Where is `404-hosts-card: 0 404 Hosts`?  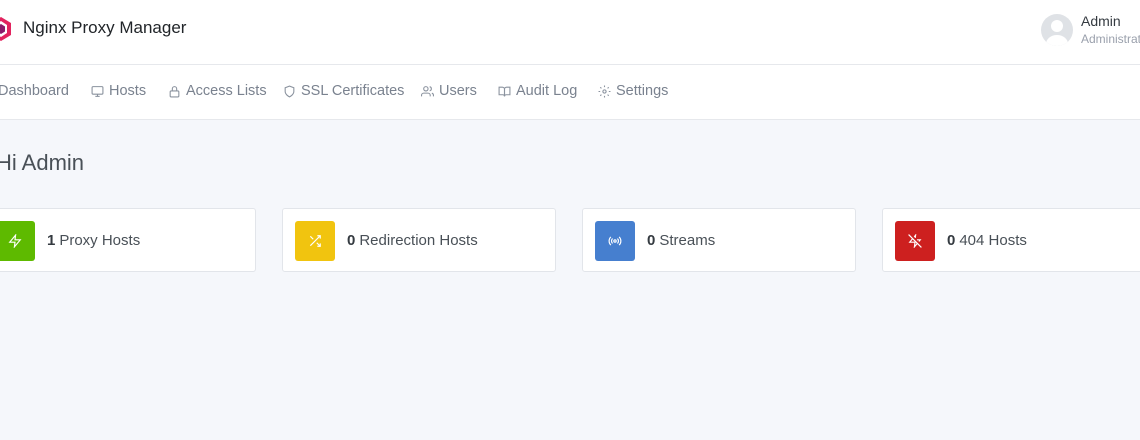 404-hosts-card: 0 404 Hosts is located at coordinates (1011, 240).